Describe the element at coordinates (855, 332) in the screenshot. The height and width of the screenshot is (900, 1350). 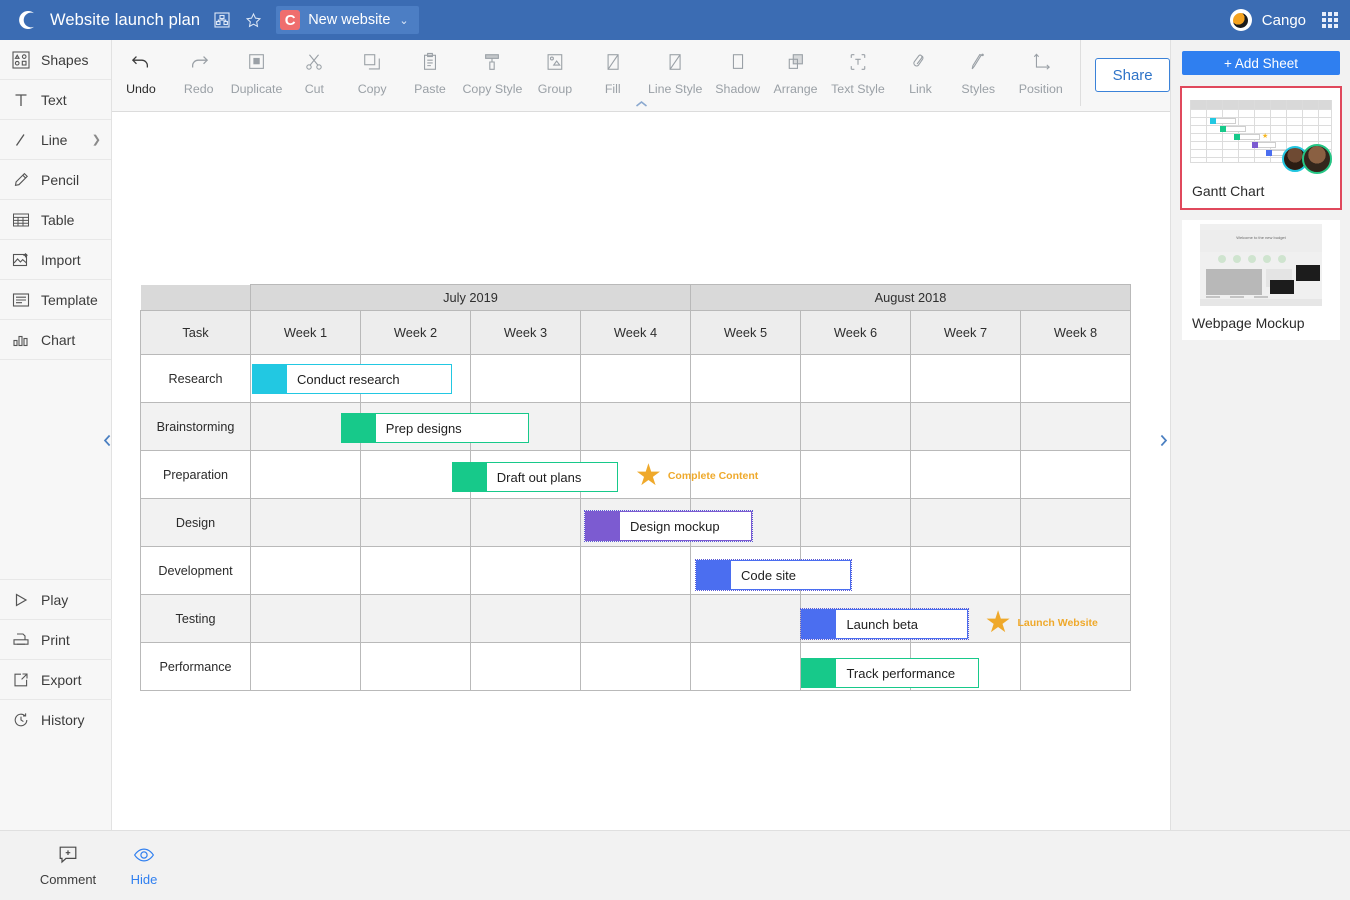
I see `column-header-week: Week 6` at that location.